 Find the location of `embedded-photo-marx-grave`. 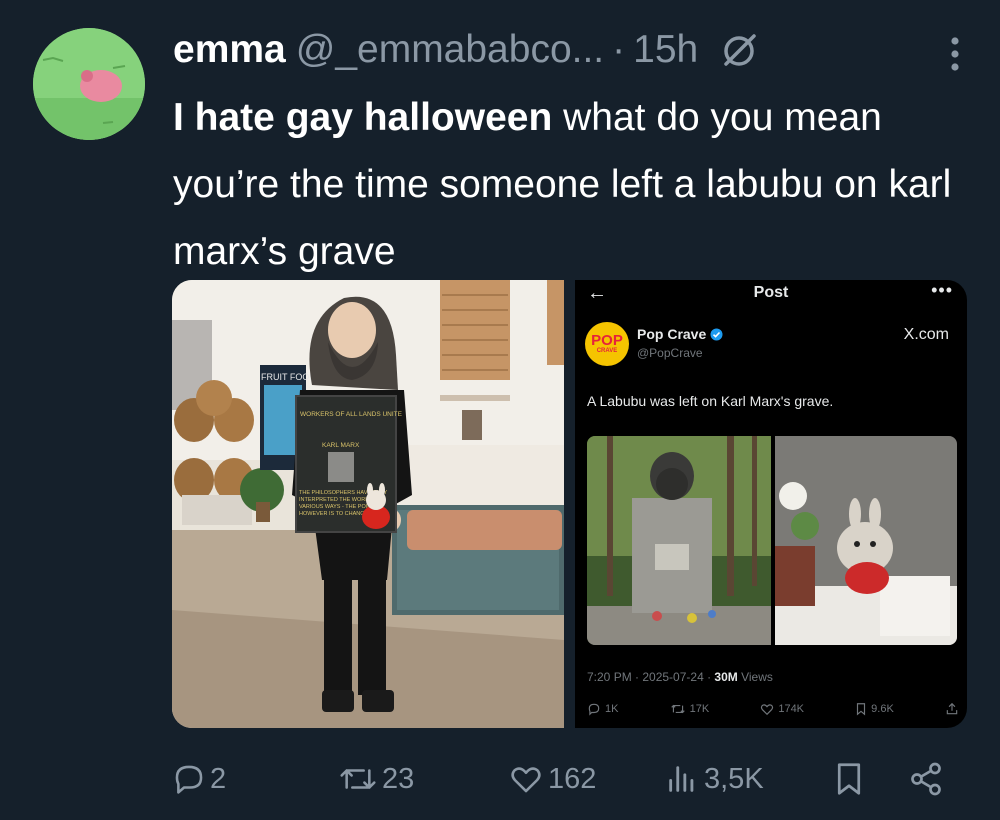

embedded-photo-marx-grave is located at coordinates (679, 540).